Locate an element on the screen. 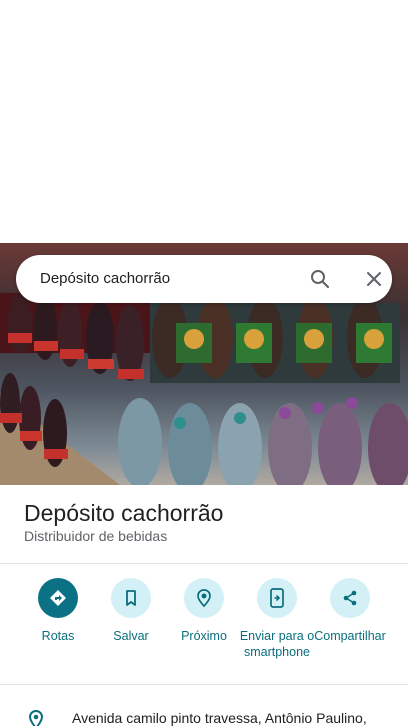 The width and height of the screenshot is (408, 726). nearby-button: Próximo is located at coordinates (204, 611).